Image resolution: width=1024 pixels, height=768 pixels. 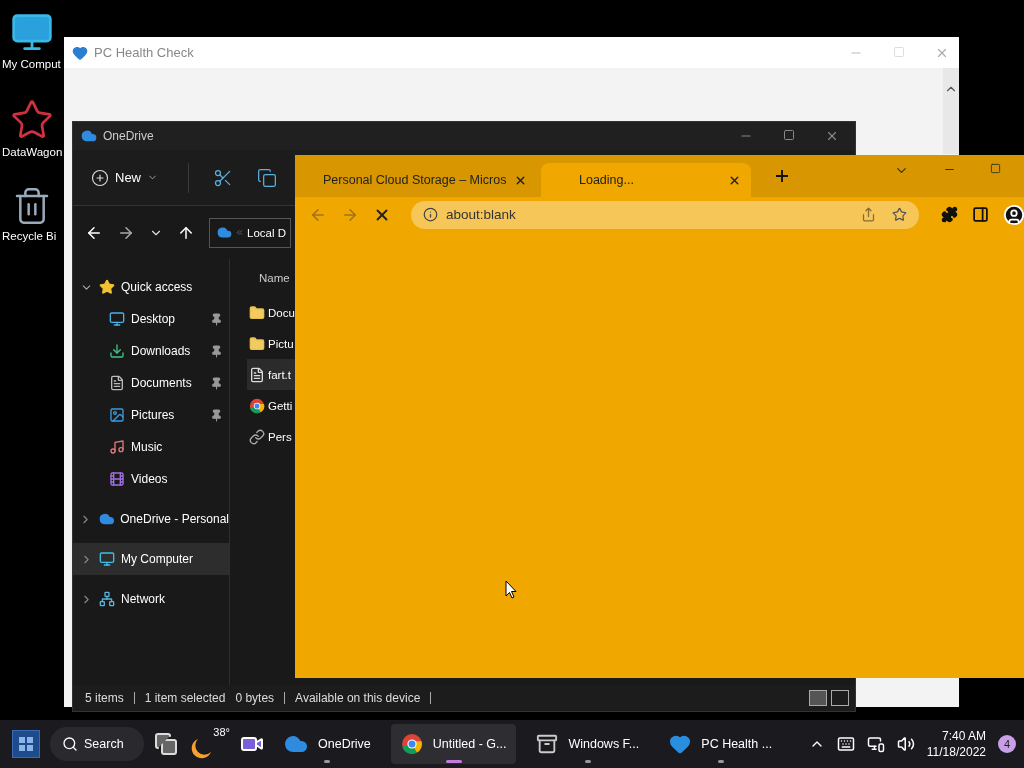 I want to click on search-icon, so click(x=70, y=744).